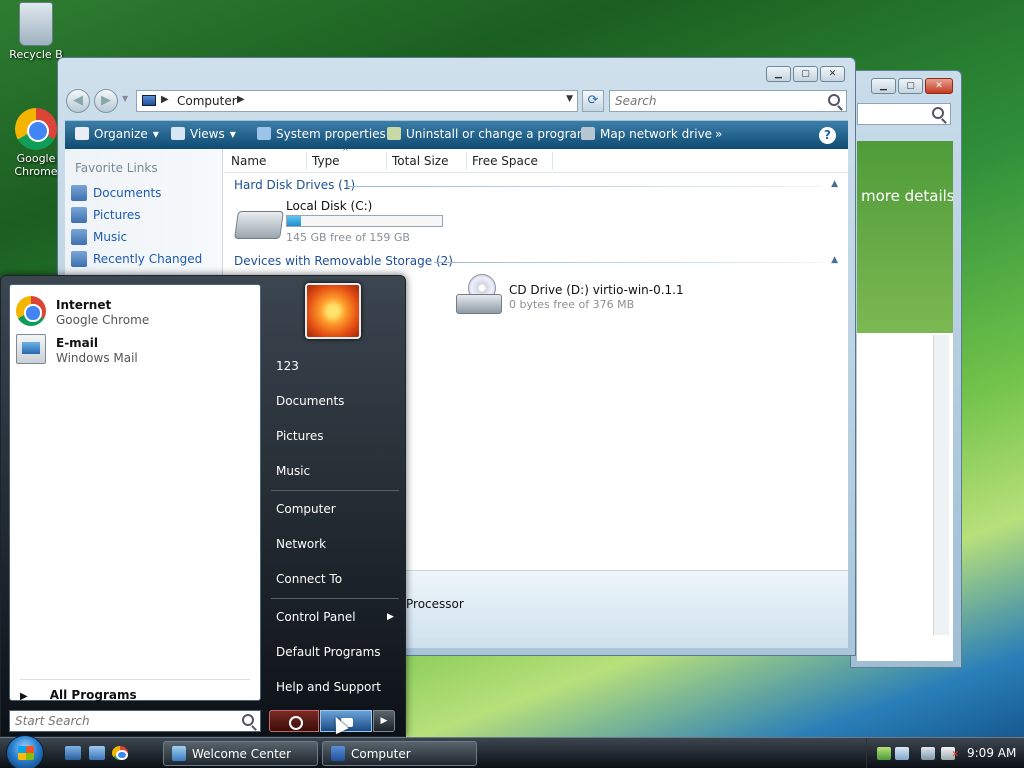 The width and height of the screenshot is (1024, 768). I want to click on start-computer: Computer, so click(306, 509).